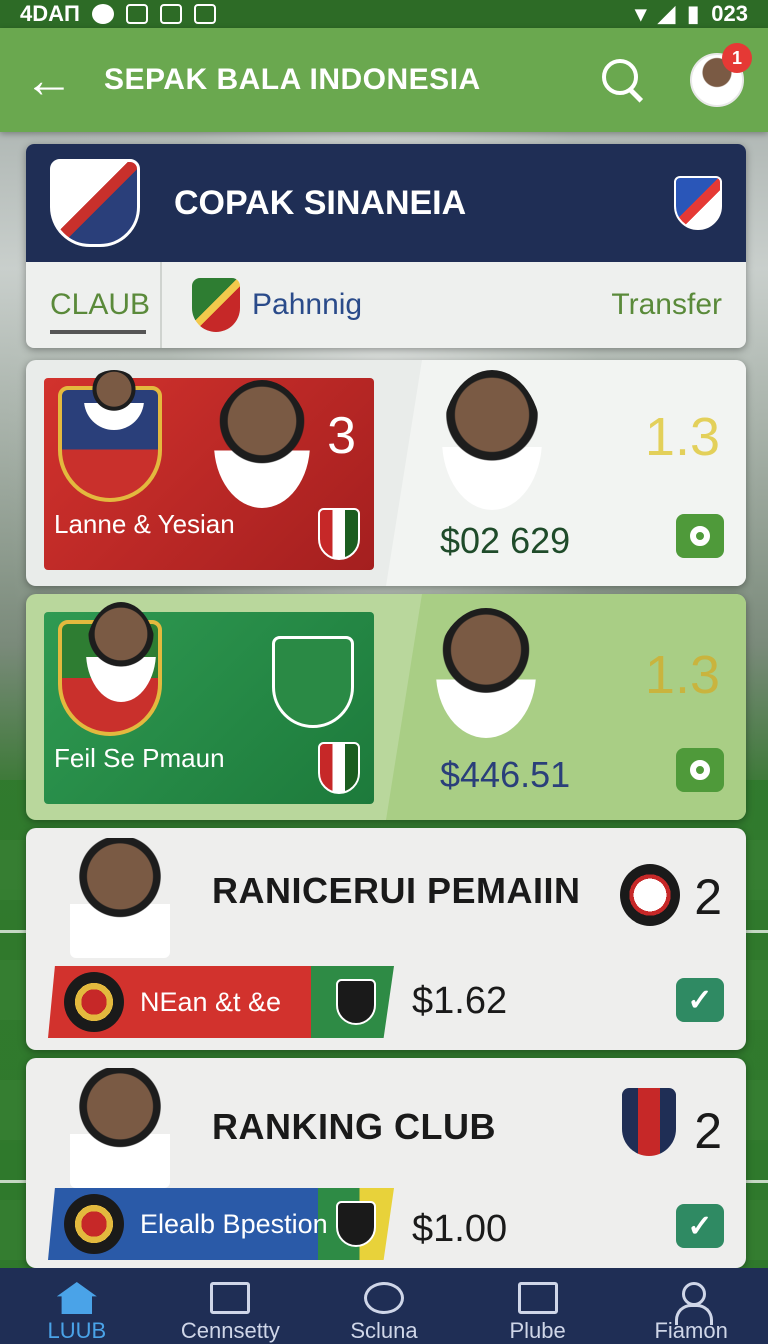 The image size is (768, 1344). Describe the element at coordinates (354, 1126) in the screenshot. I see `ranking-title: RANKING CLUB` at that location.